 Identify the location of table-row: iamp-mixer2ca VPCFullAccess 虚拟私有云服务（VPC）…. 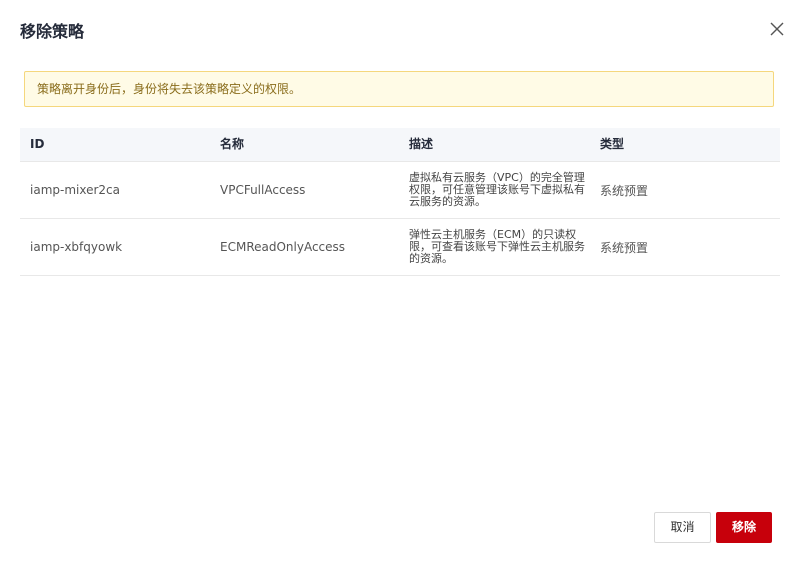
(400, 190).